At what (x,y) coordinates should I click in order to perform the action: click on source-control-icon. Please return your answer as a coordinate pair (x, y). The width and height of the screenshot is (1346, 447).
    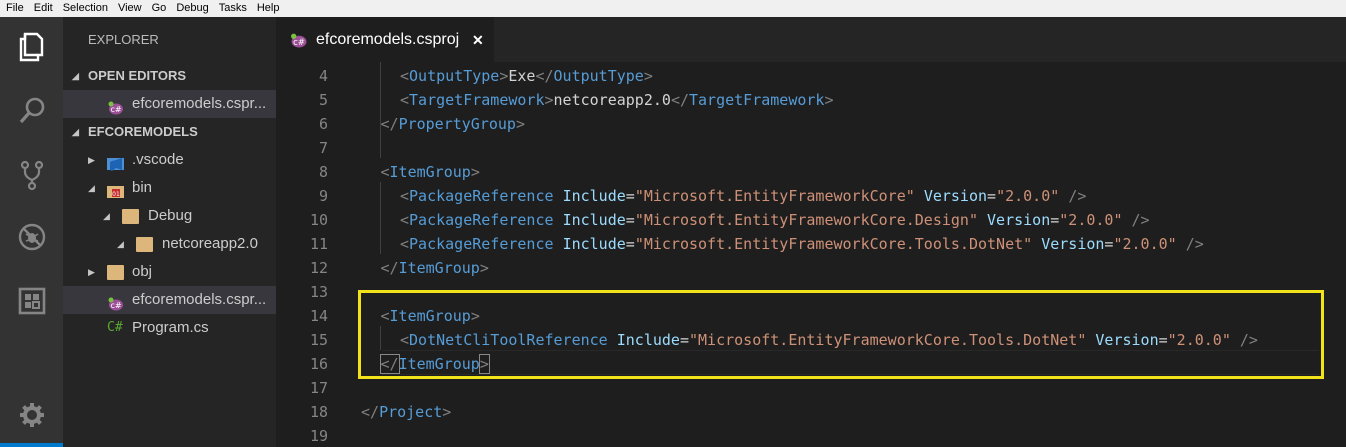
    Looking at the image, I should click on (31, 175).